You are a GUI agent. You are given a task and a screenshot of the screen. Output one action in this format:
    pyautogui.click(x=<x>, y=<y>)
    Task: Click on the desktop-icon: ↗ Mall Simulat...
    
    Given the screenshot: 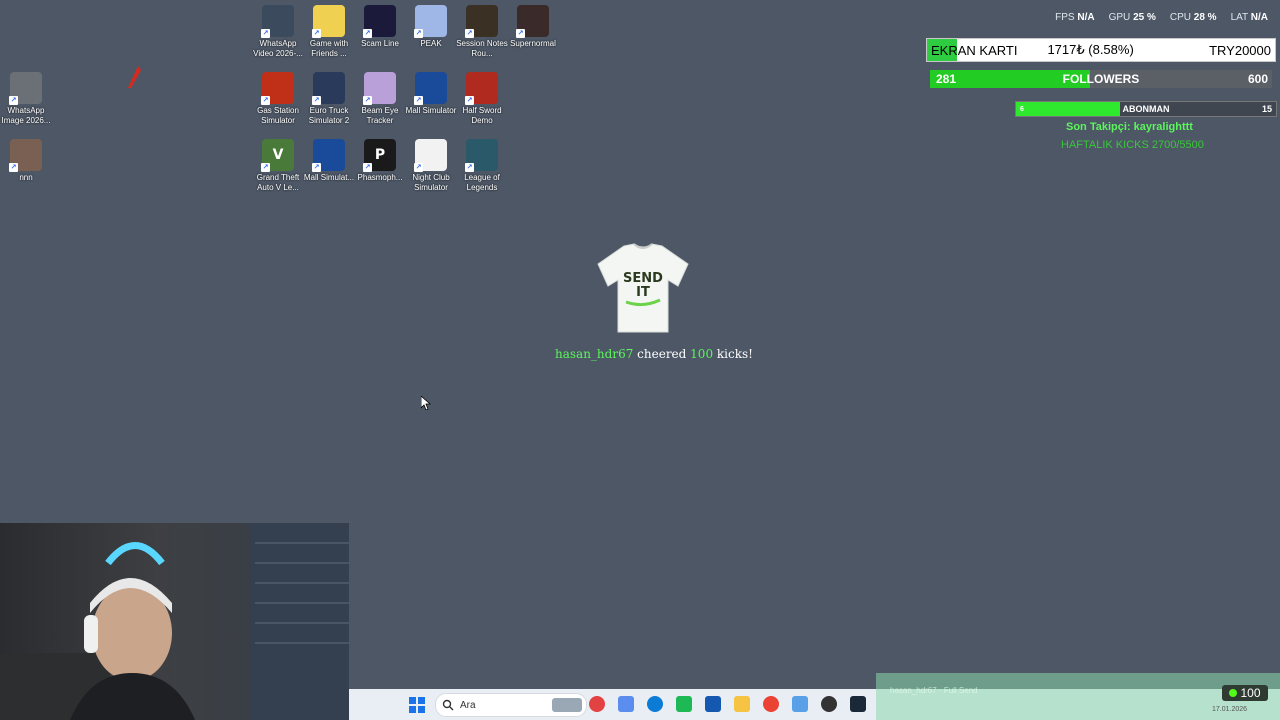 What is the action you would take?
    pyautogui.click(x=329, y=161)
    